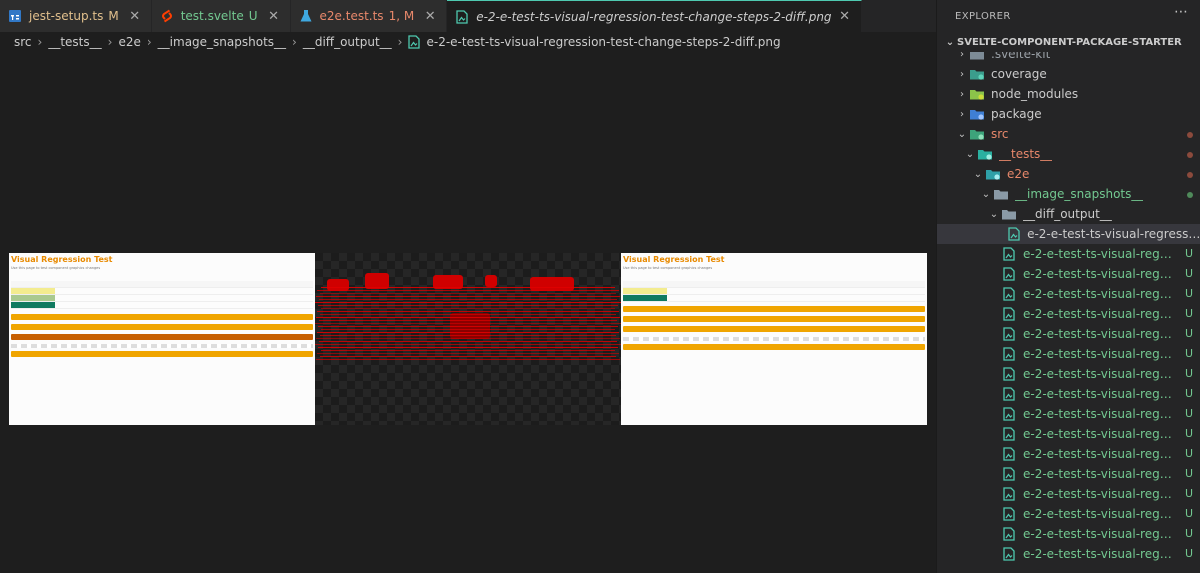  Describe the element at coordinates (468, 339) in the screenshot. I see `diff-image` at that location.